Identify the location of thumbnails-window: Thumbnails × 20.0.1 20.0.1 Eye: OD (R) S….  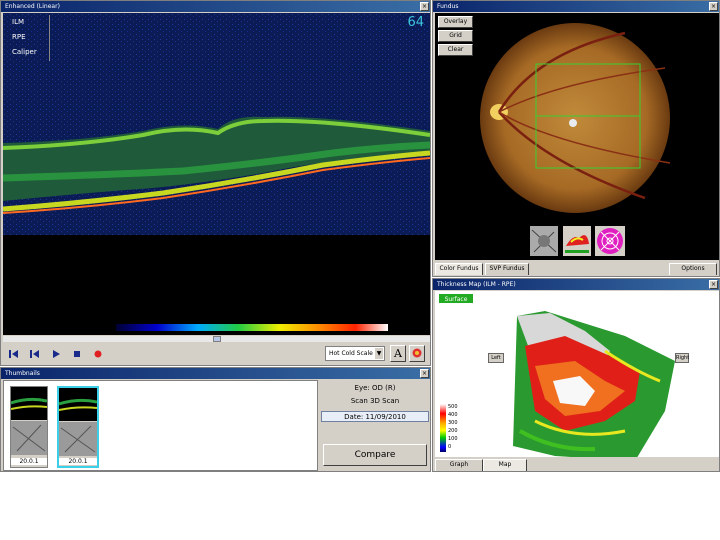
(215, 419).